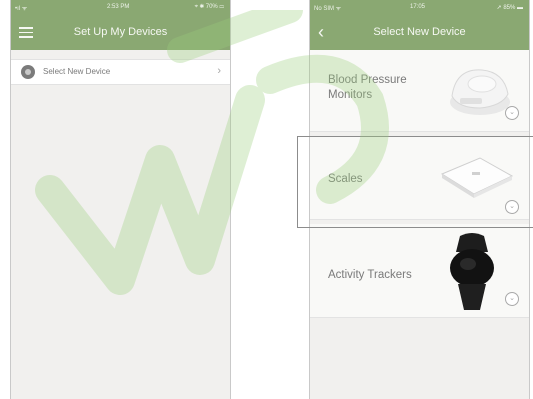 This screenshot has width=533, height=399. What do you see at coordinates (480, 92) in the screenshot?
I see `blood-pressure-monitor-image` at bounding box center [480, 92].